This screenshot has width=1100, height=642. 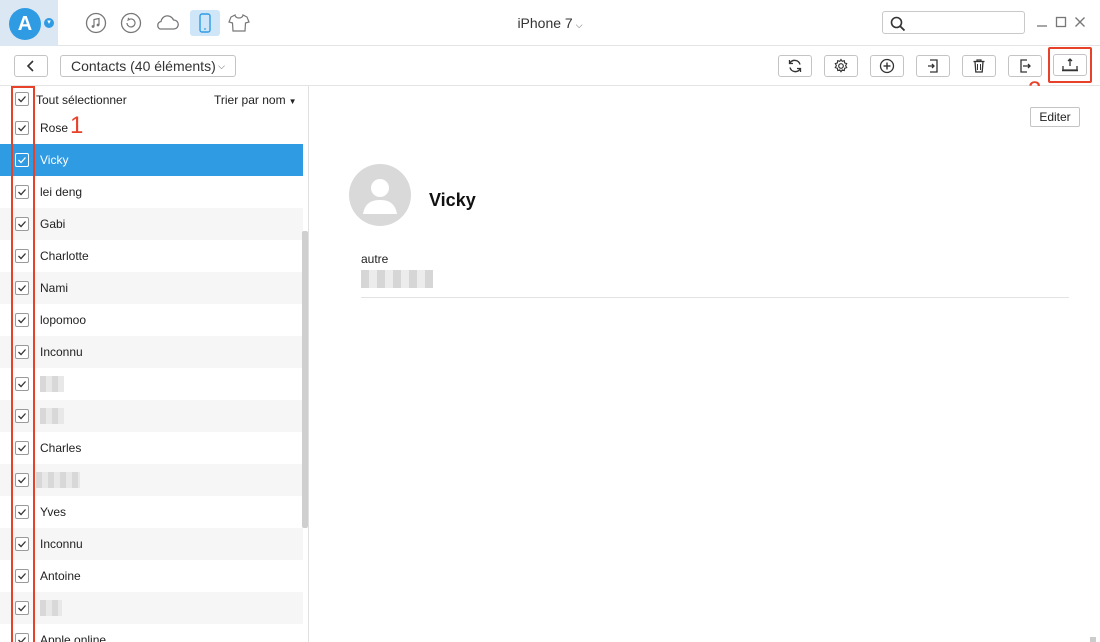 I want to click on phone-icon, so click(x=205, y=23).